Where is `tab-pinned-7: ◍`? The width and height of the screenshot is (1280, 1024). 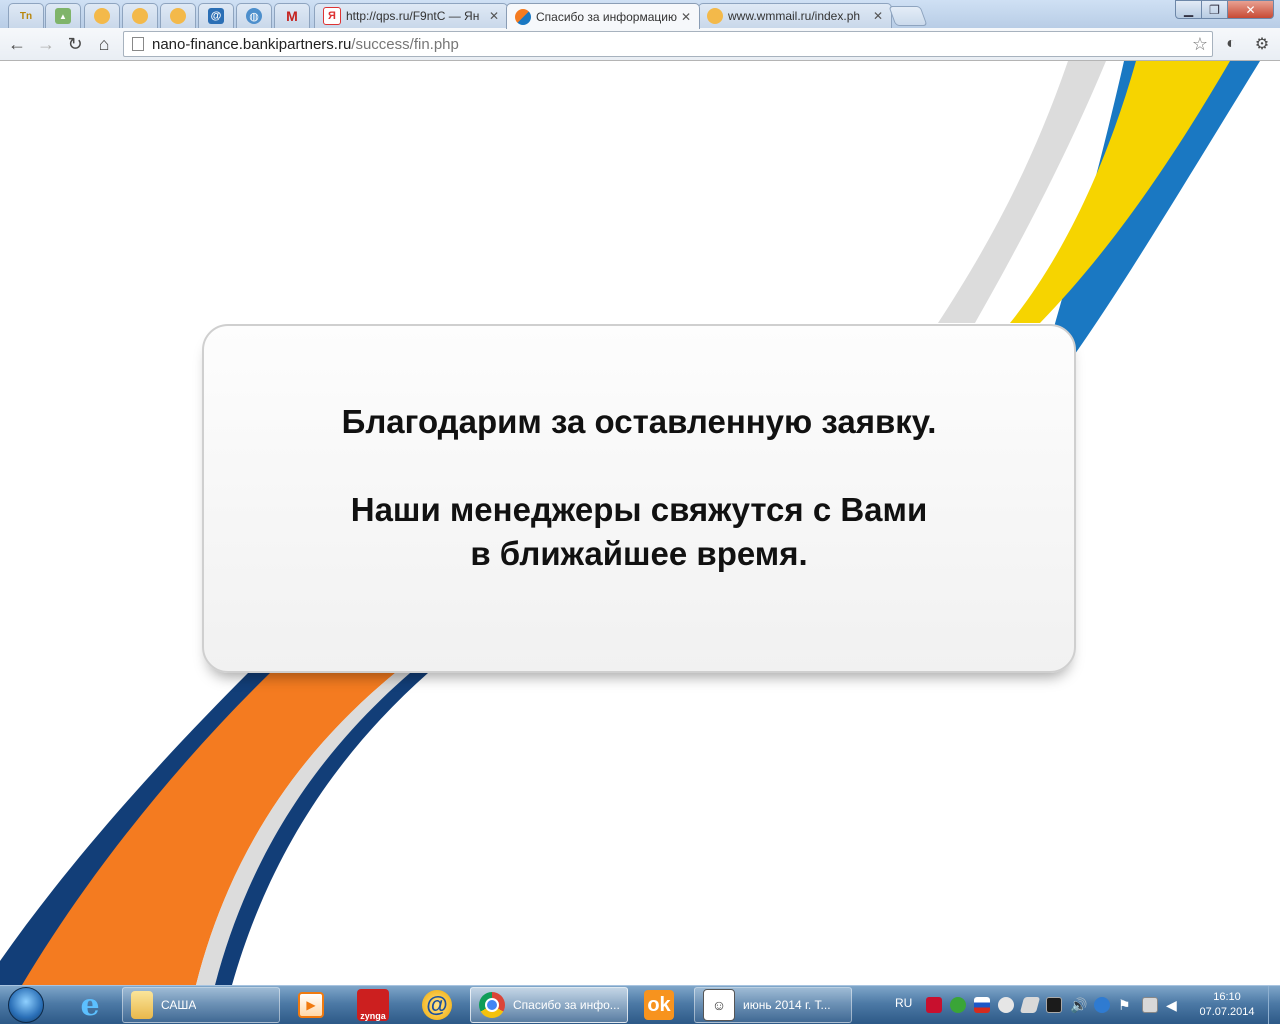
tab-pinned-7: ◍ is located at coordinates (254, 15).